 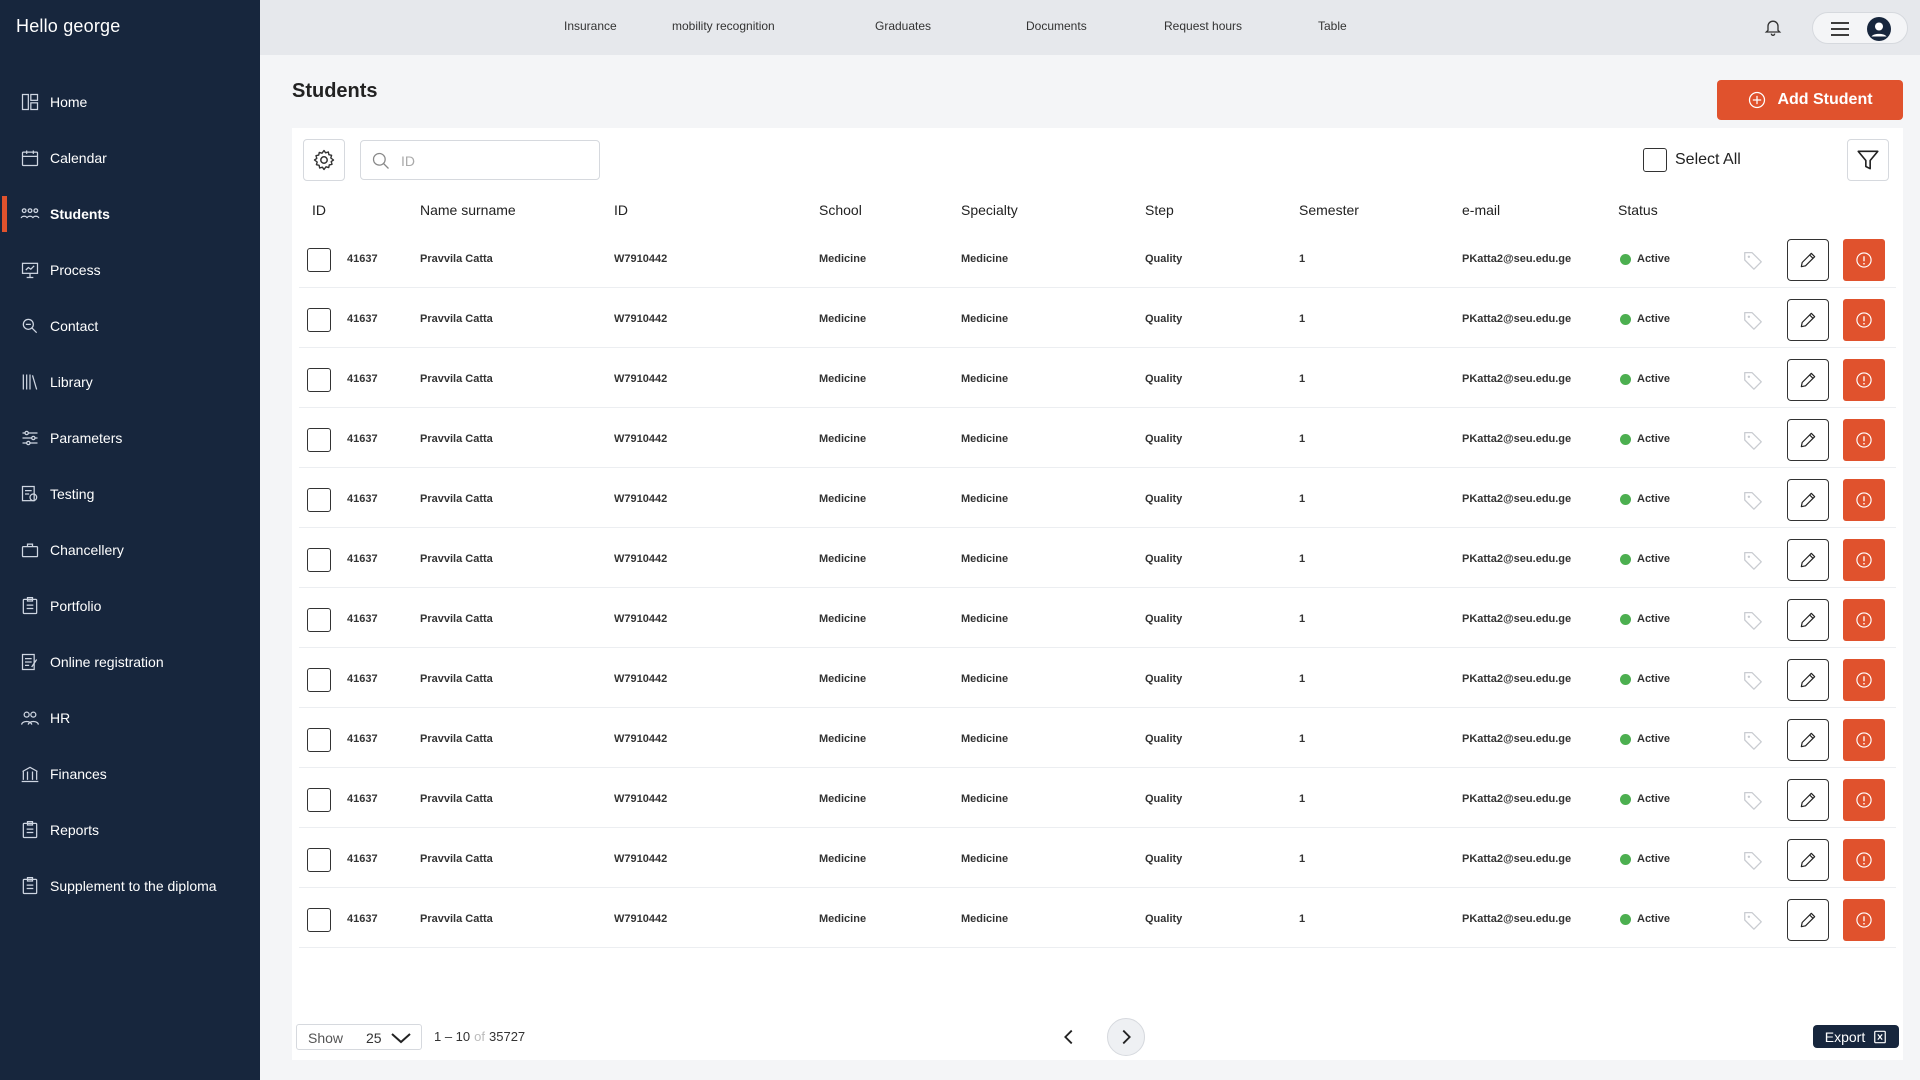 What do you see at coordinates (130, 438) in the screenshot?
I see `sidebar-item-parameters: Parameters` at bounding box center [130, 438].